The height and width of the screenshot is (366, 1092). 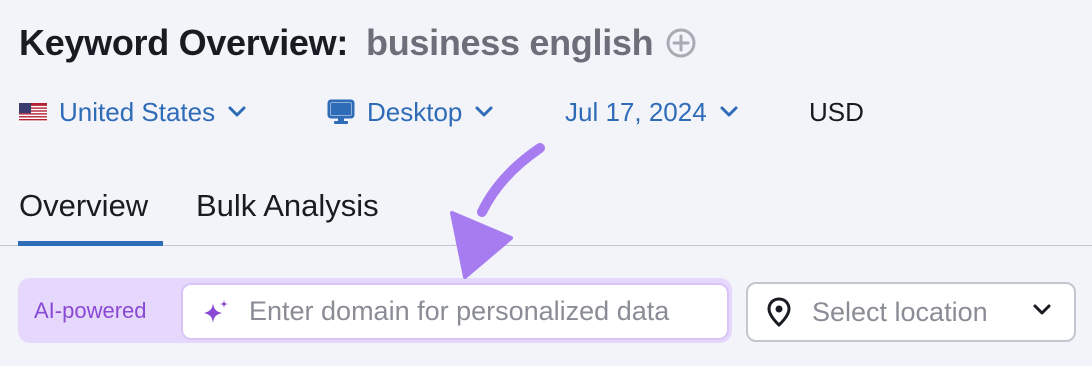 I want to click on date-label: Jul 17, 2024, so click(x=636, y=111).